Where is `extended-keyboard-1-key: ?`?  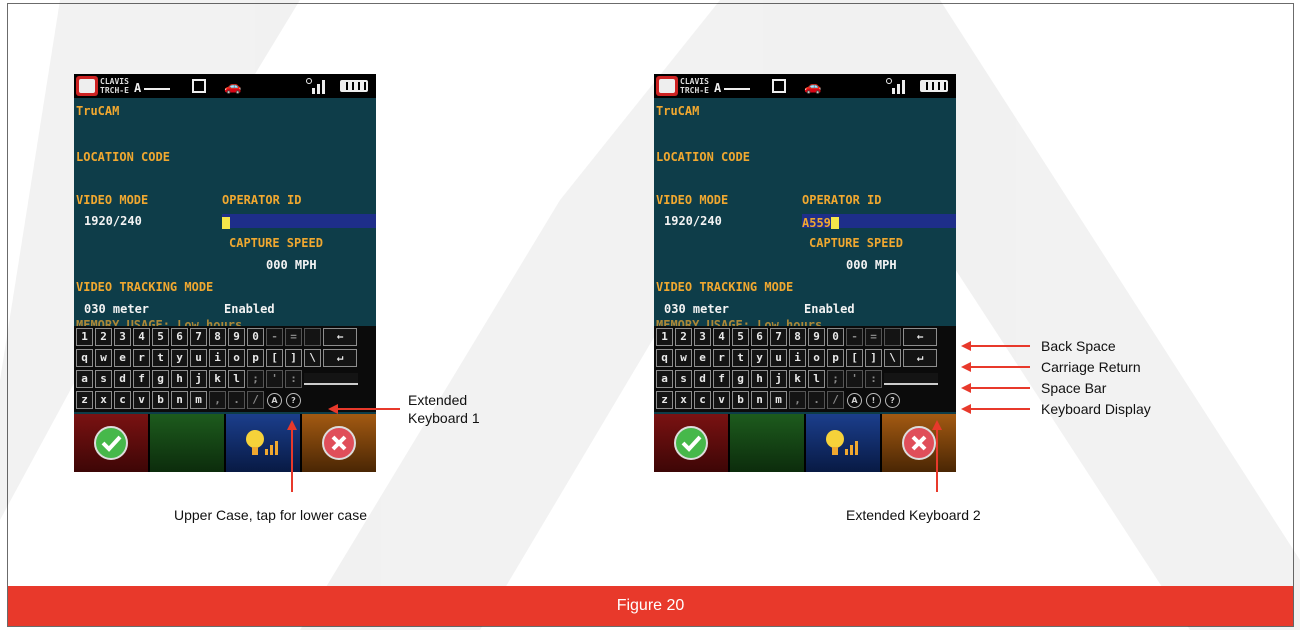 extended-keyboard-1-key: ? is located at coordinates (293, 400).